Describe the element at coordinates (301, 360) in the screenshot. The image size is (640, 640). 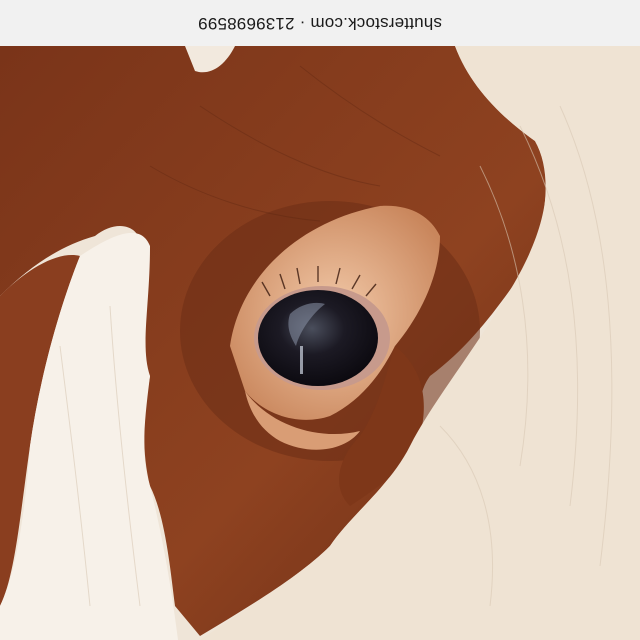
I see `eye-highlight` at that location.